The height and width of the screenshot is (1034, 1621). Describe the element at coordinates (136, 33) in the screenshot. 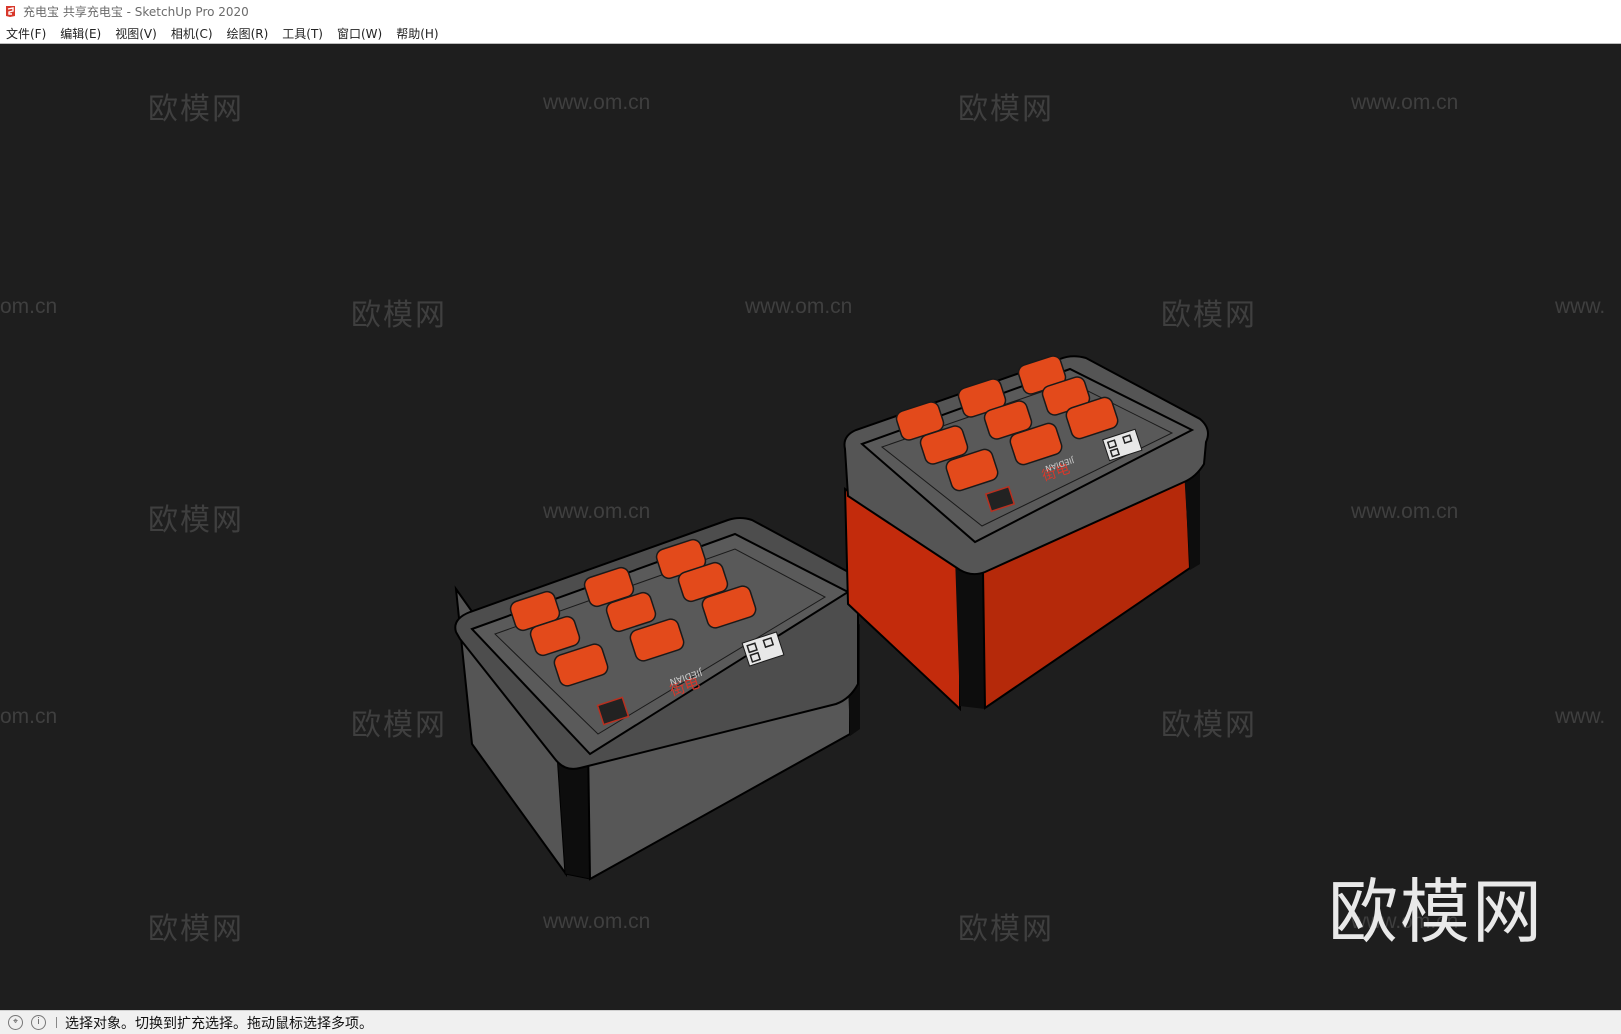

I see `menu-view: 视图(V)` at that location.